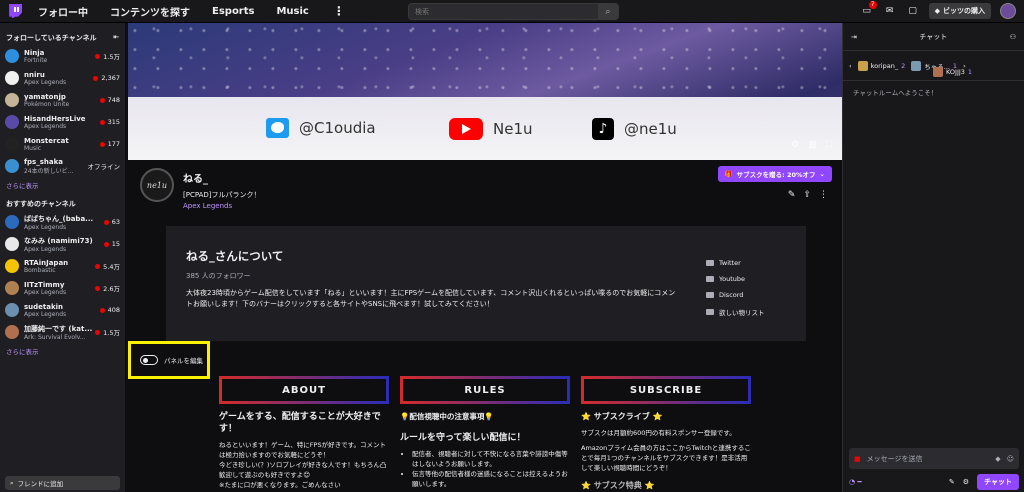 The image size is (1024, 492). Describe the element at coordinates (41, 204) in the screenshot. I see `recommended-title: おすすめのチャンネル` at that location.